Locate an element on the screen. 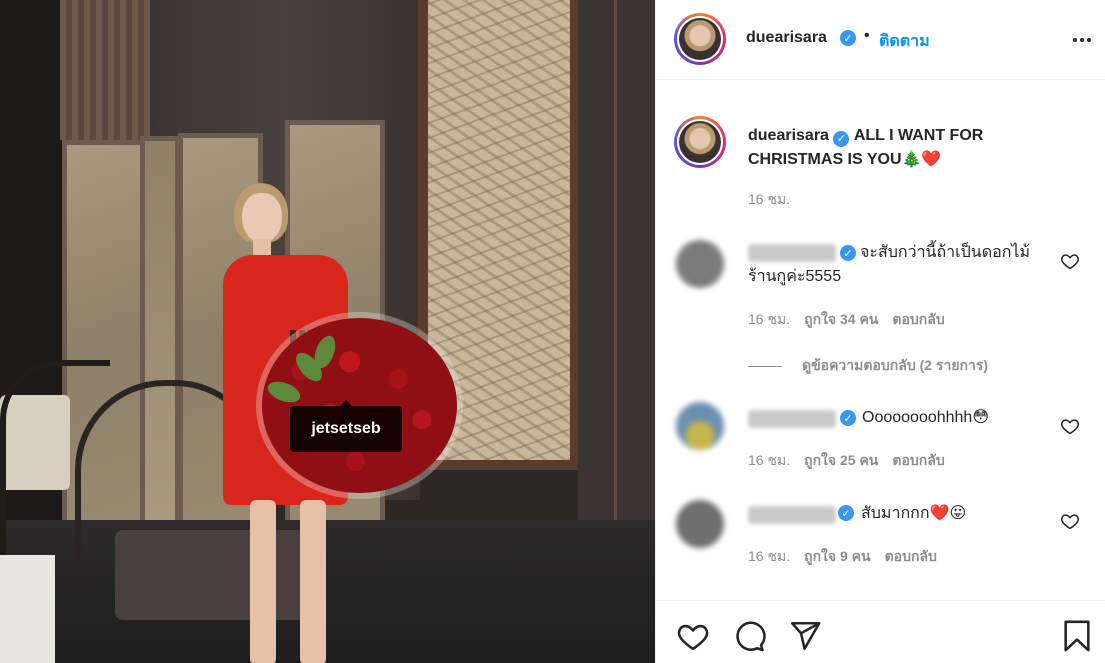  replies-divider is located at coordinates (765, 366).